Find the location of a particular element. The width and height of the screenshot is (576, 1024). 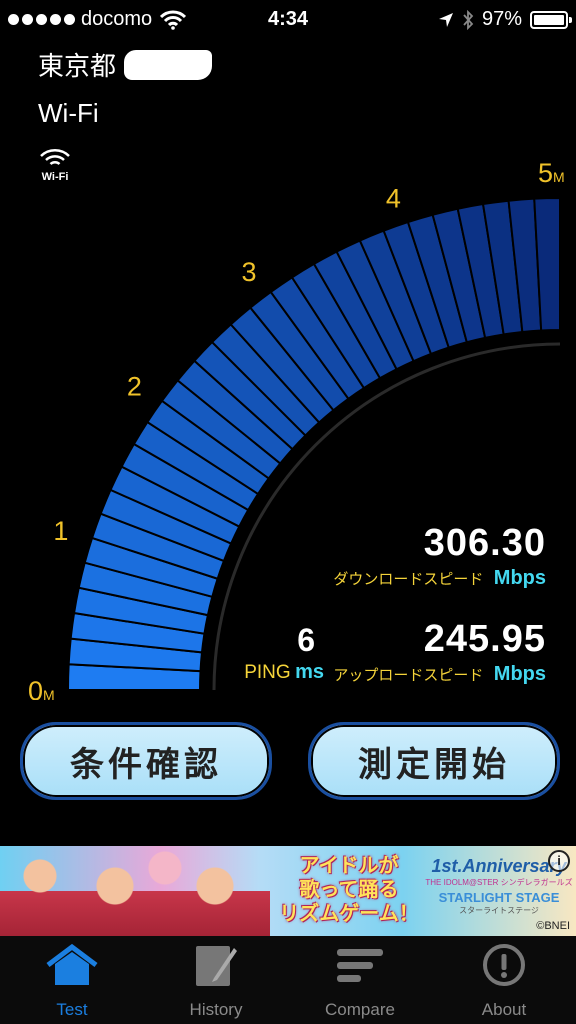

tab-label: History is located at coordinates (216, 1009).